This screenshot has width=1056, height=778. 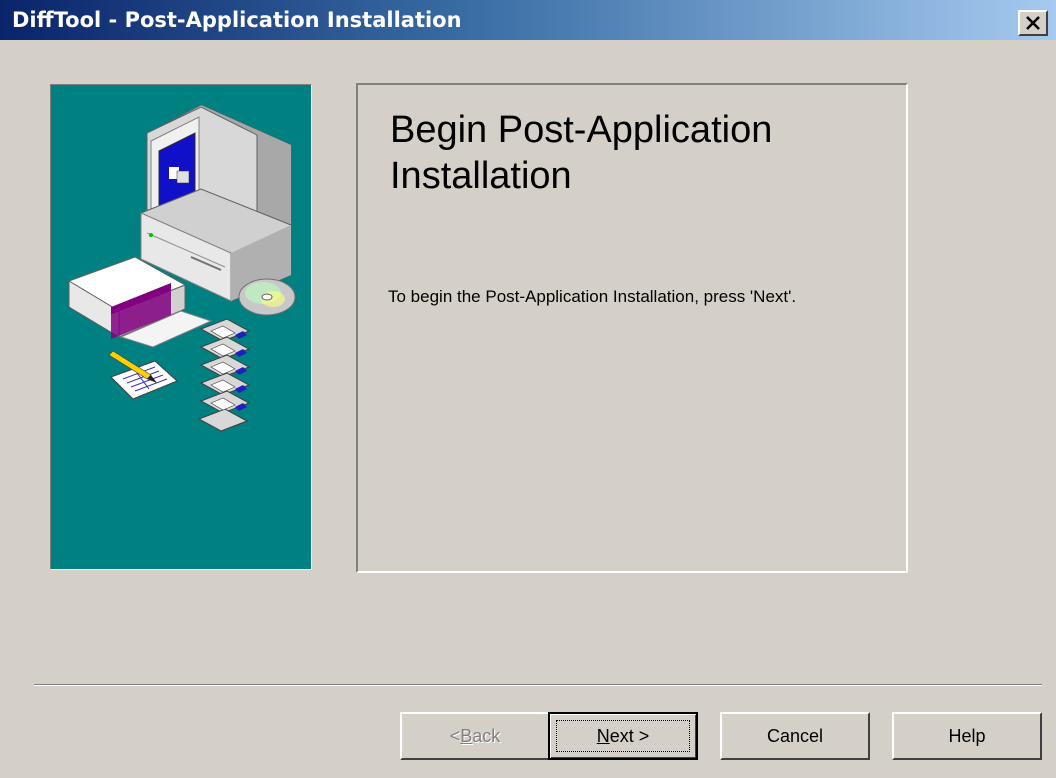 I want to click on close-icon, so click(x=1033, y=23).